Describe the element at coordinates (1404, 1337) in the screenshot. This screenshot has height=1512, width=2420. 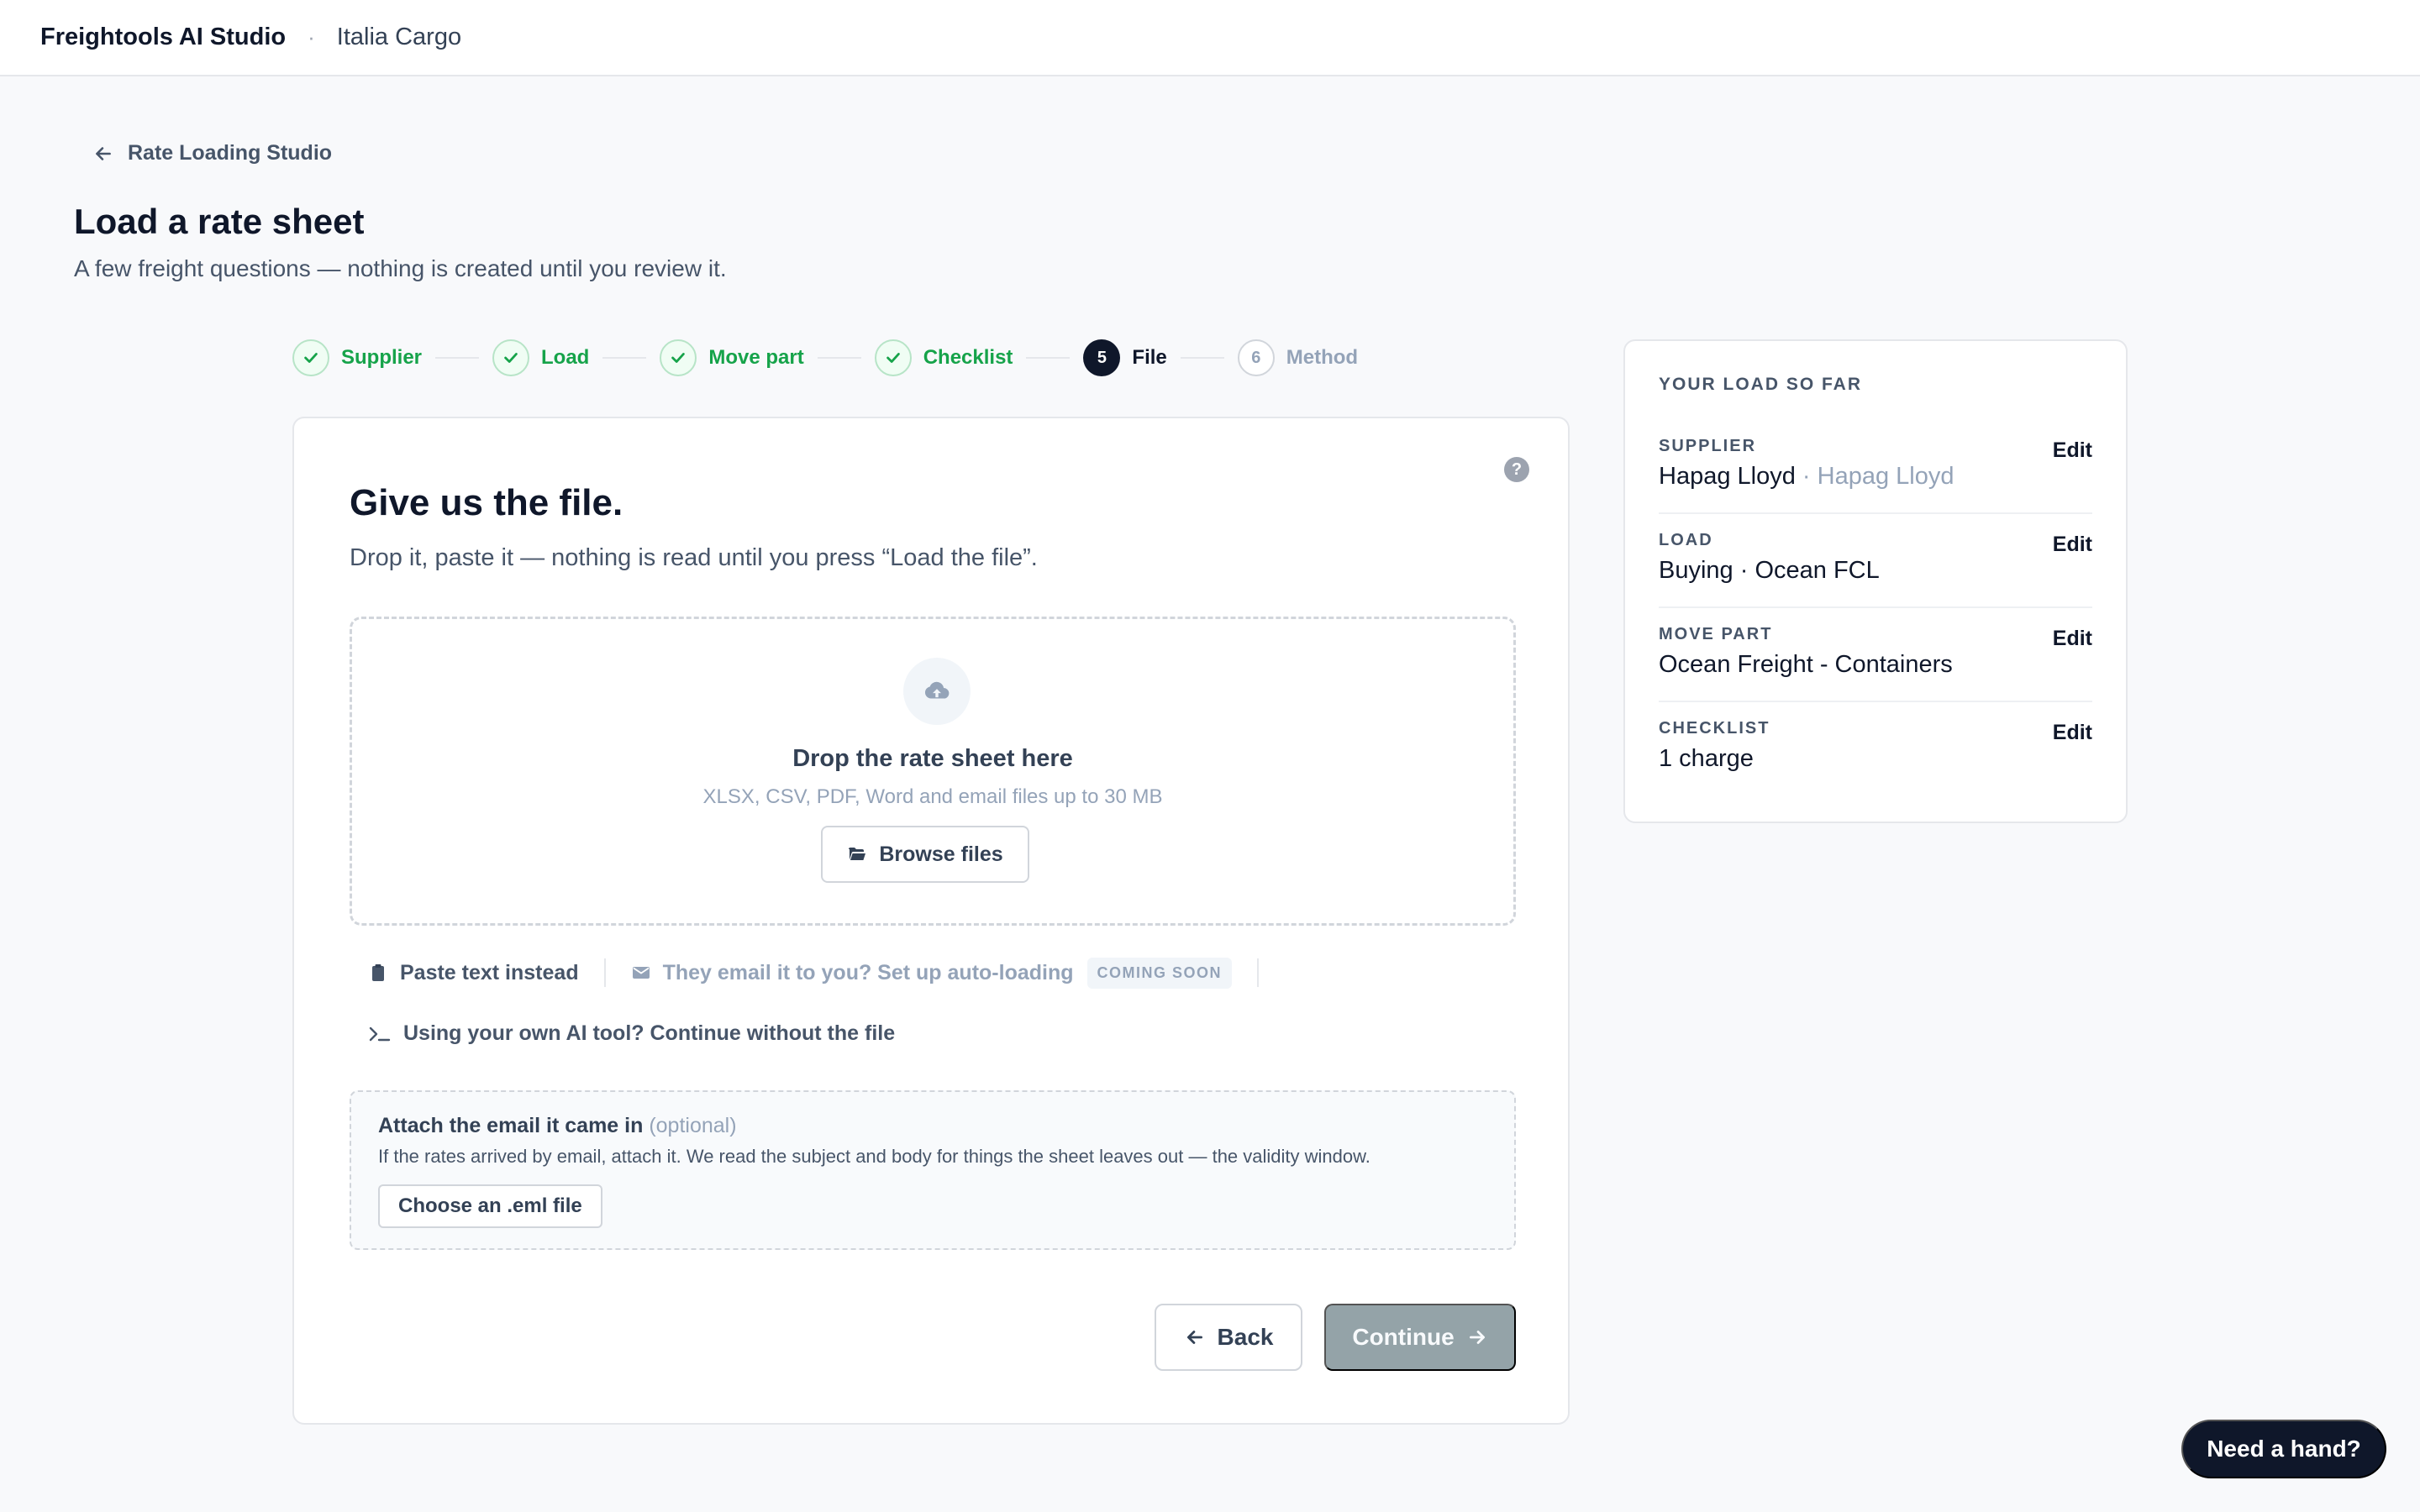
I see `continue-button-label: Continue` at that location.